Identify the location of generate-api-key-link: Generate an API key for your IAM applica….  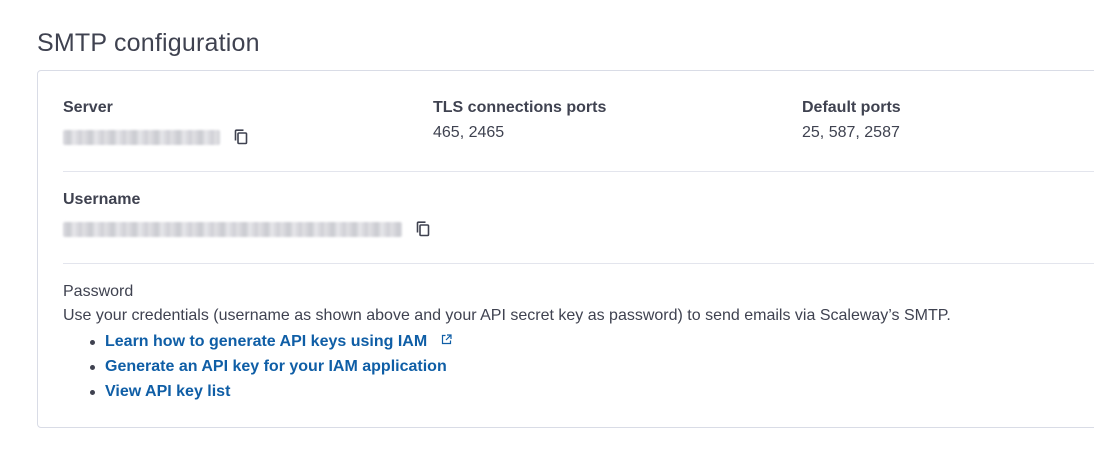
(276, 366).